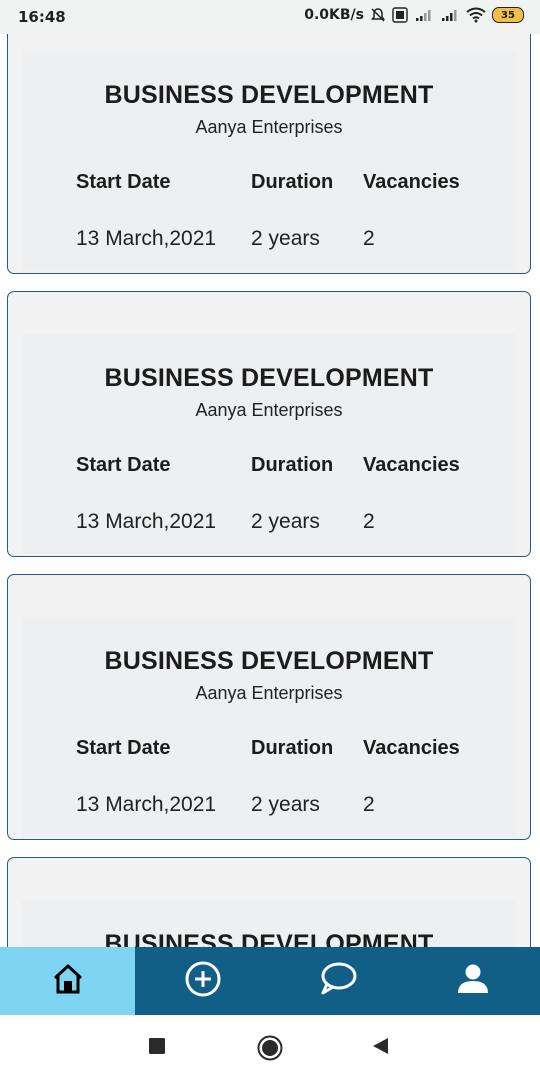 Image resolution: width=540 pixels, height=1080 pixels. I want to click on add-circle-icon, so click(203, 981).